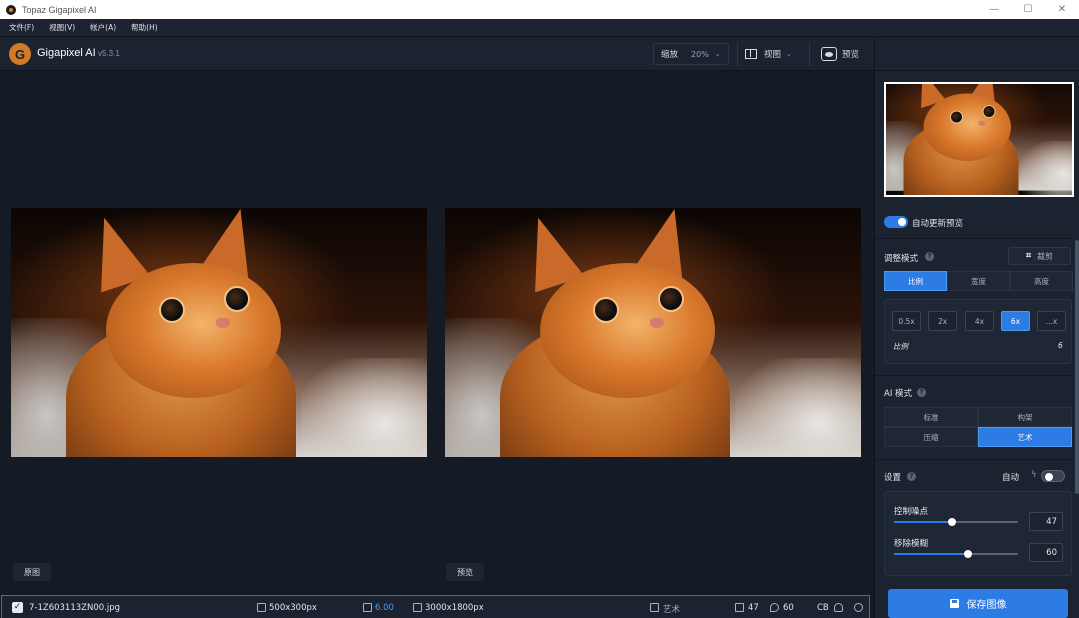 This screenshot has width=1079, height=618. I want to click on ai-mode-value: 艺术, so click(672, 610).